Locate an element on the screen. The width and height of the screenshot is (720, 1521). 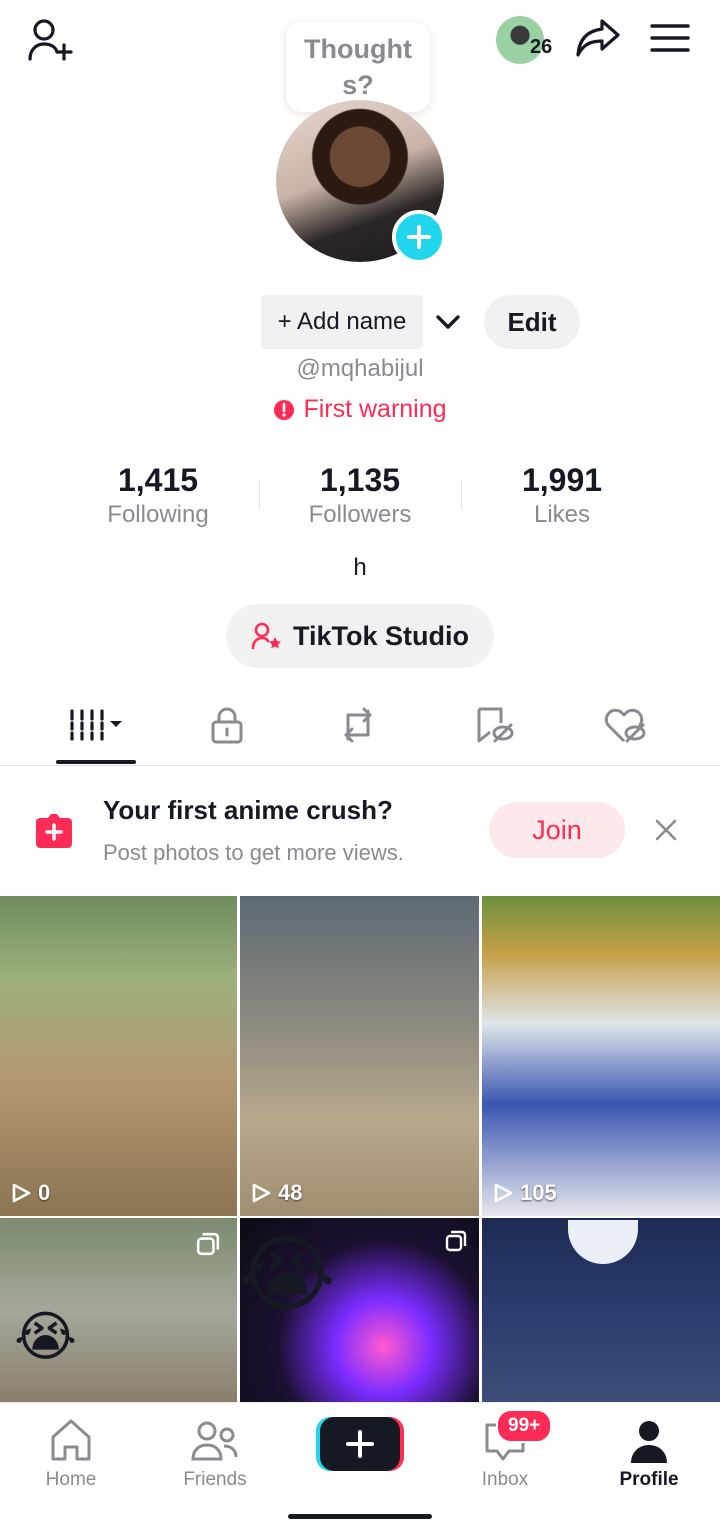
repost-icon is located at coordinates (358, 725).